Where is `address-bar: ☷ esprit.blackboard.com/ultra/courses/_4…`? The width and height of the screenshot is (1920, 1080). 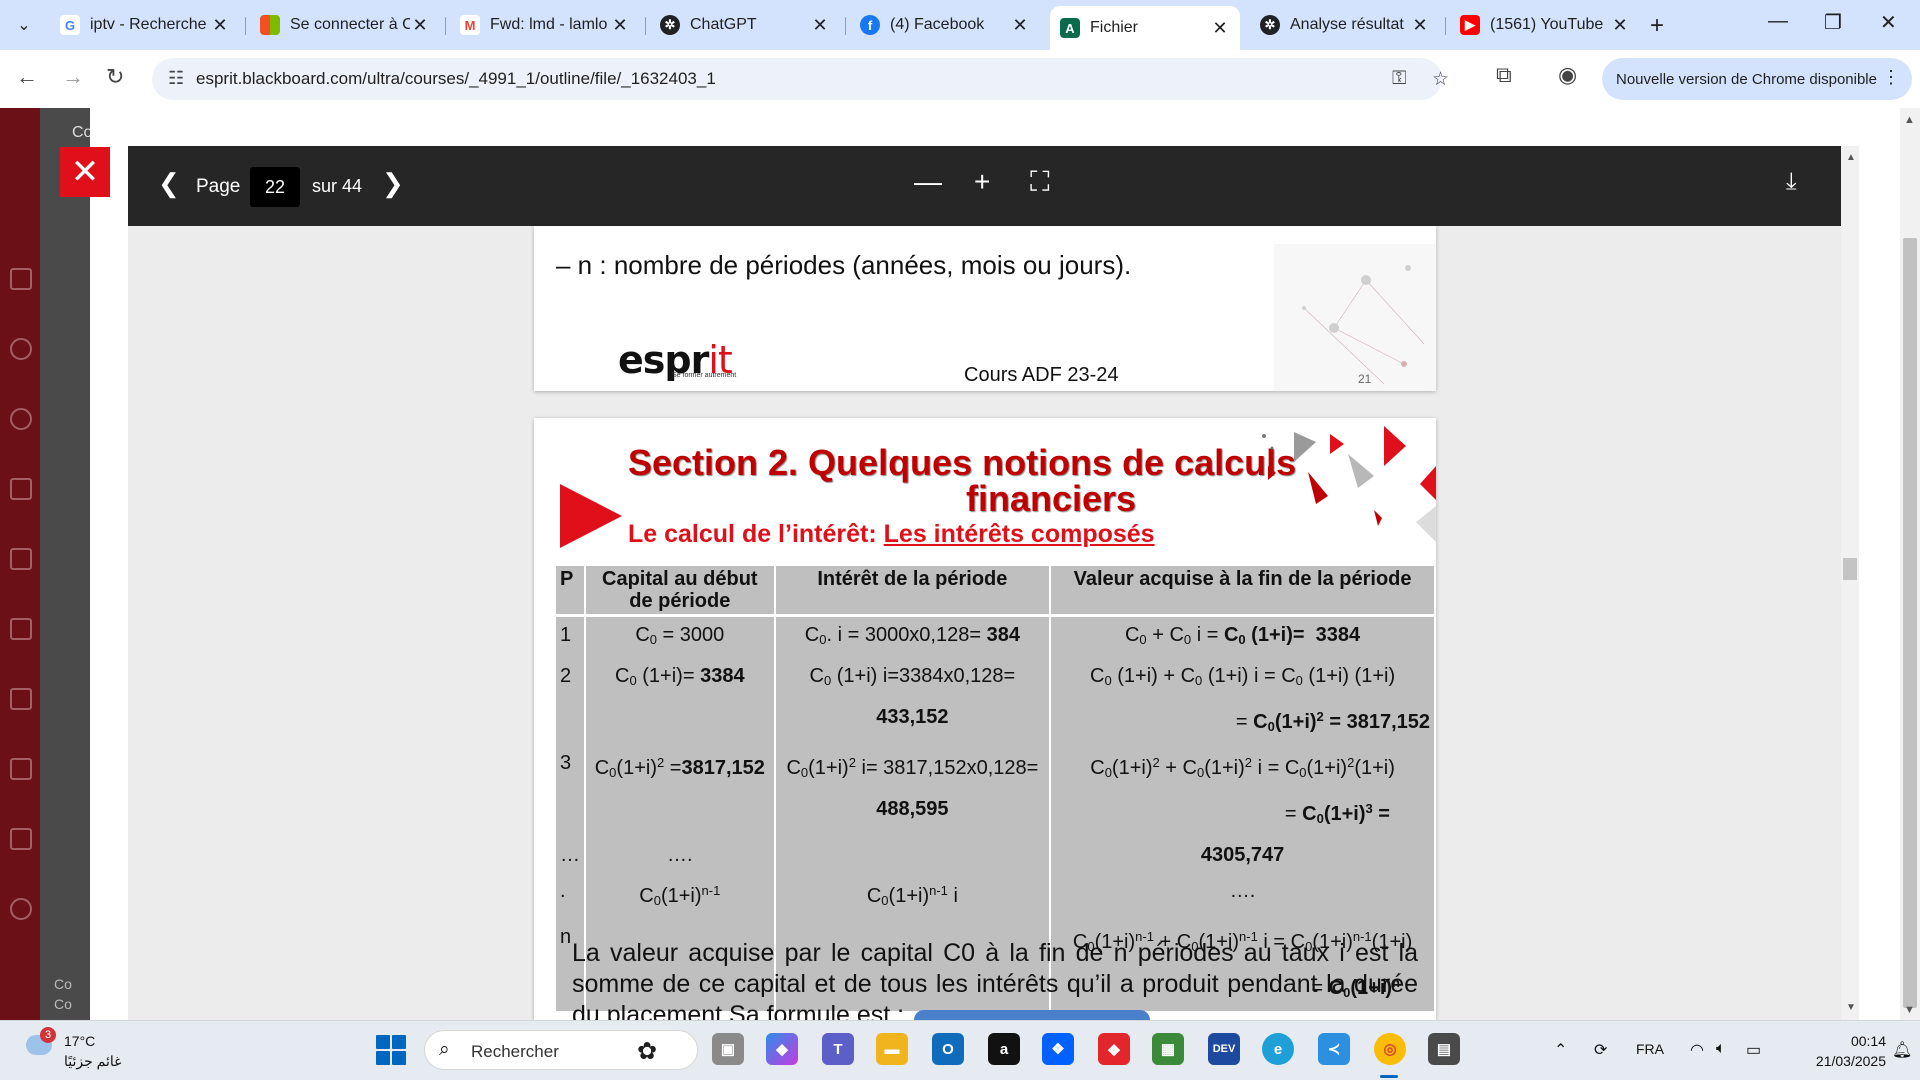
address-bar: ☷ esprit.blackboard.com/ultra/courses/_4… is located at coordinates (800, 79).